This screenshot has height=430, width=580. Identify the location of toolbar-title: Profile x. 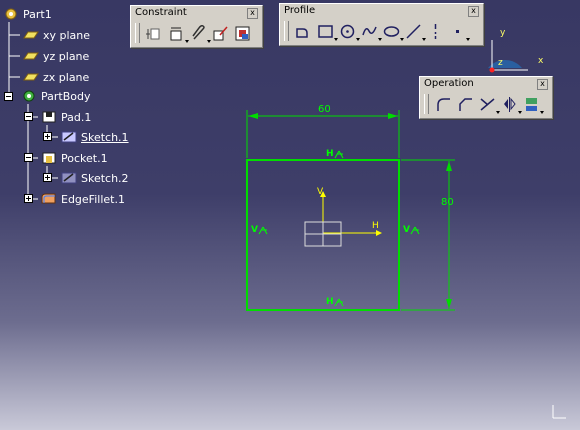
(381, 11).